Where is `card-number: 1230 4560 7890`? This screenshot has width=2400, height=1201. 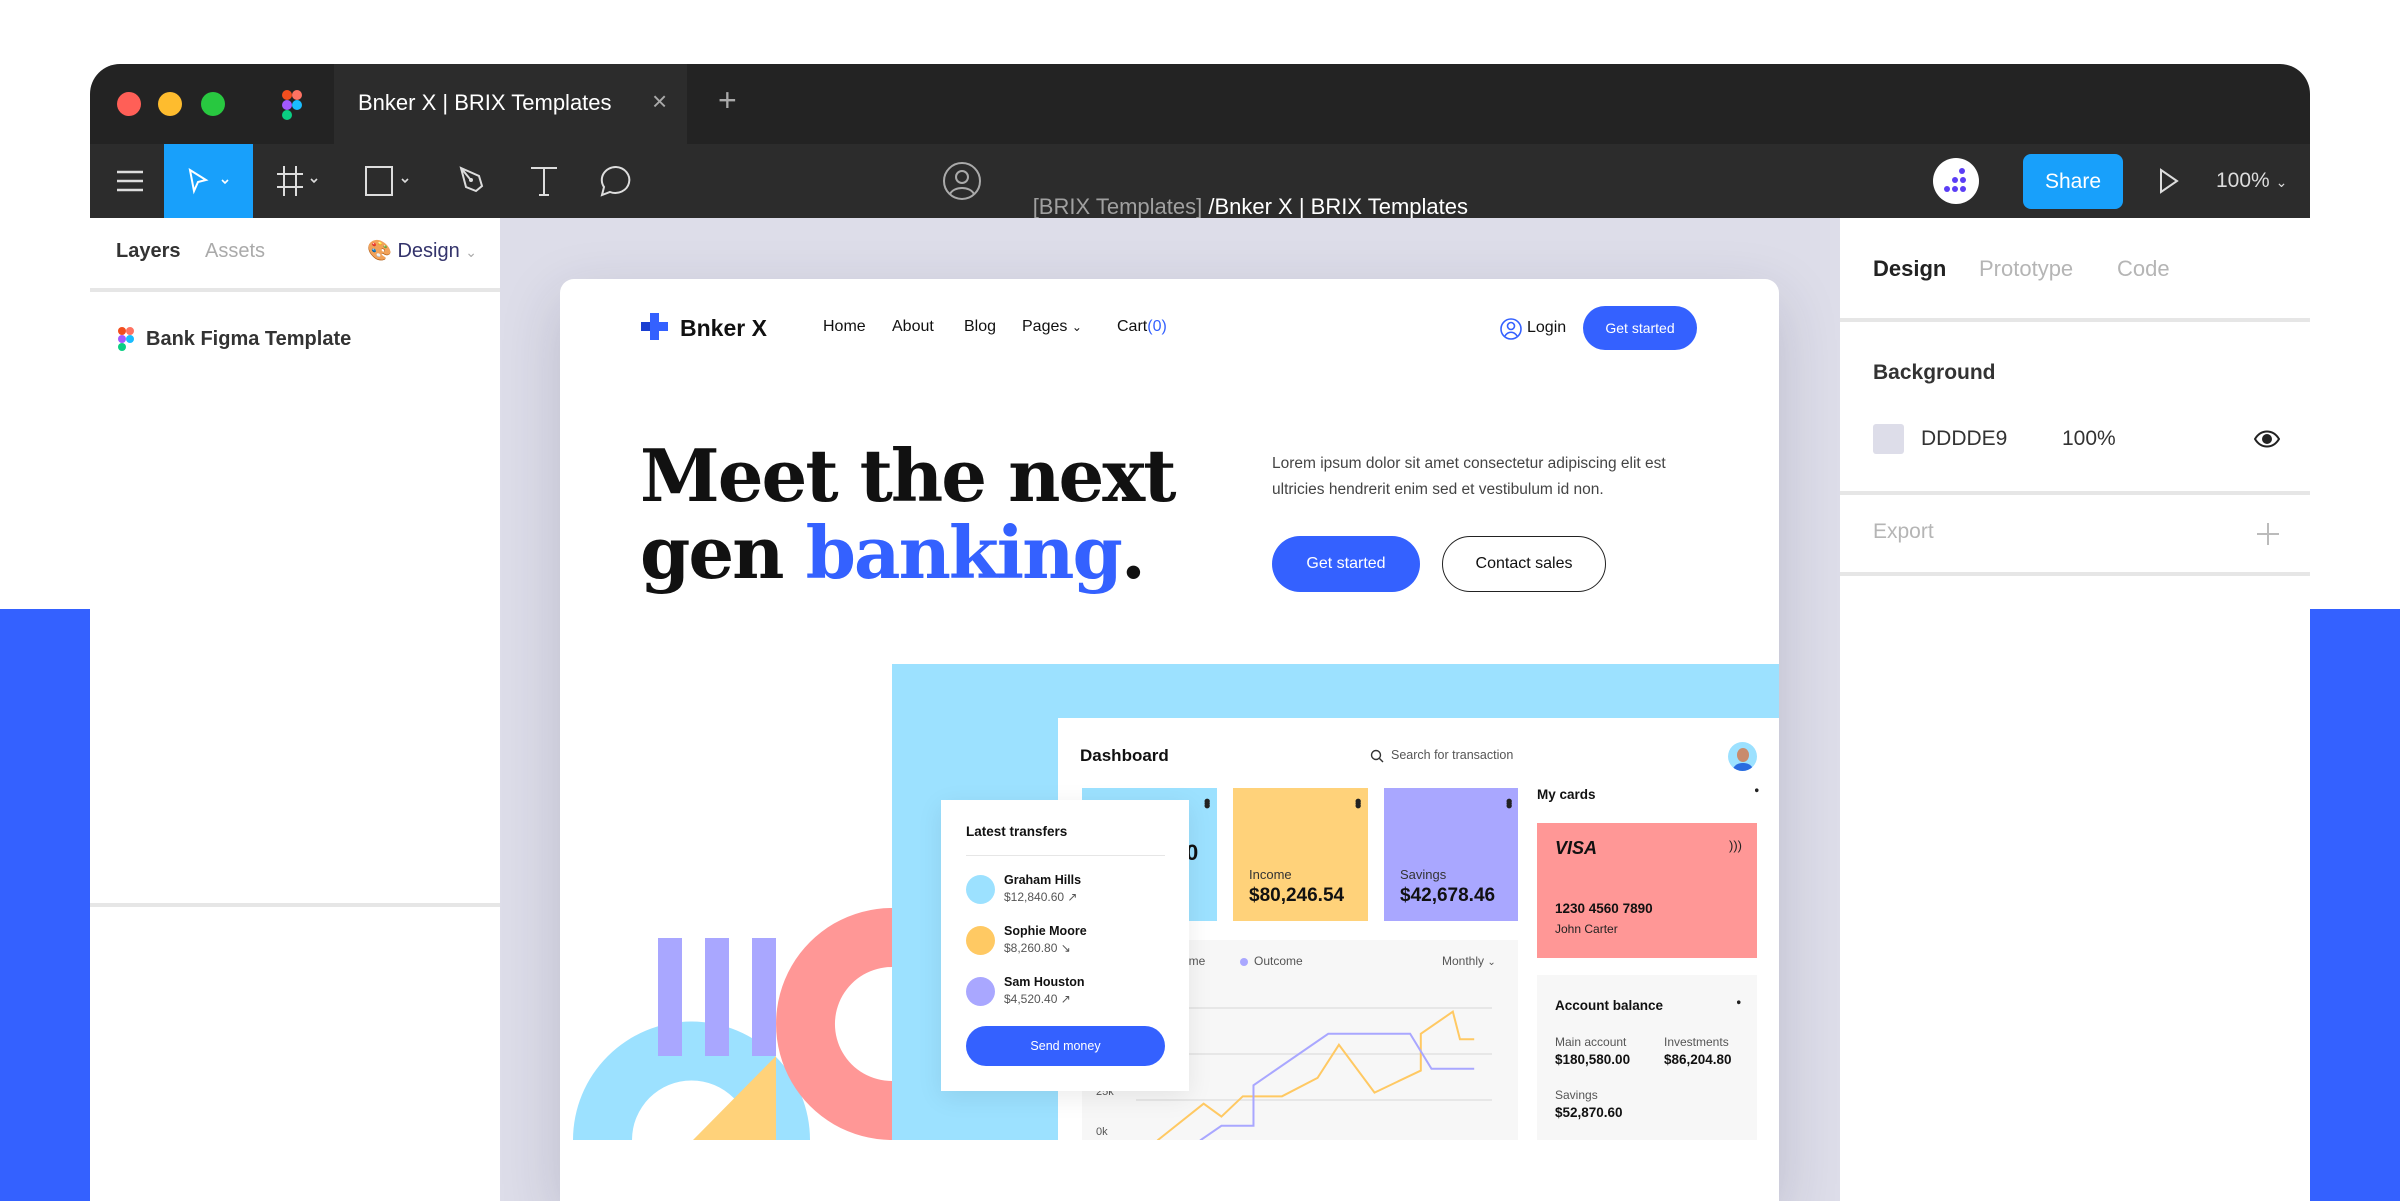
card-number: 1230 4560 7890 is located at coordinates (1604, 908).